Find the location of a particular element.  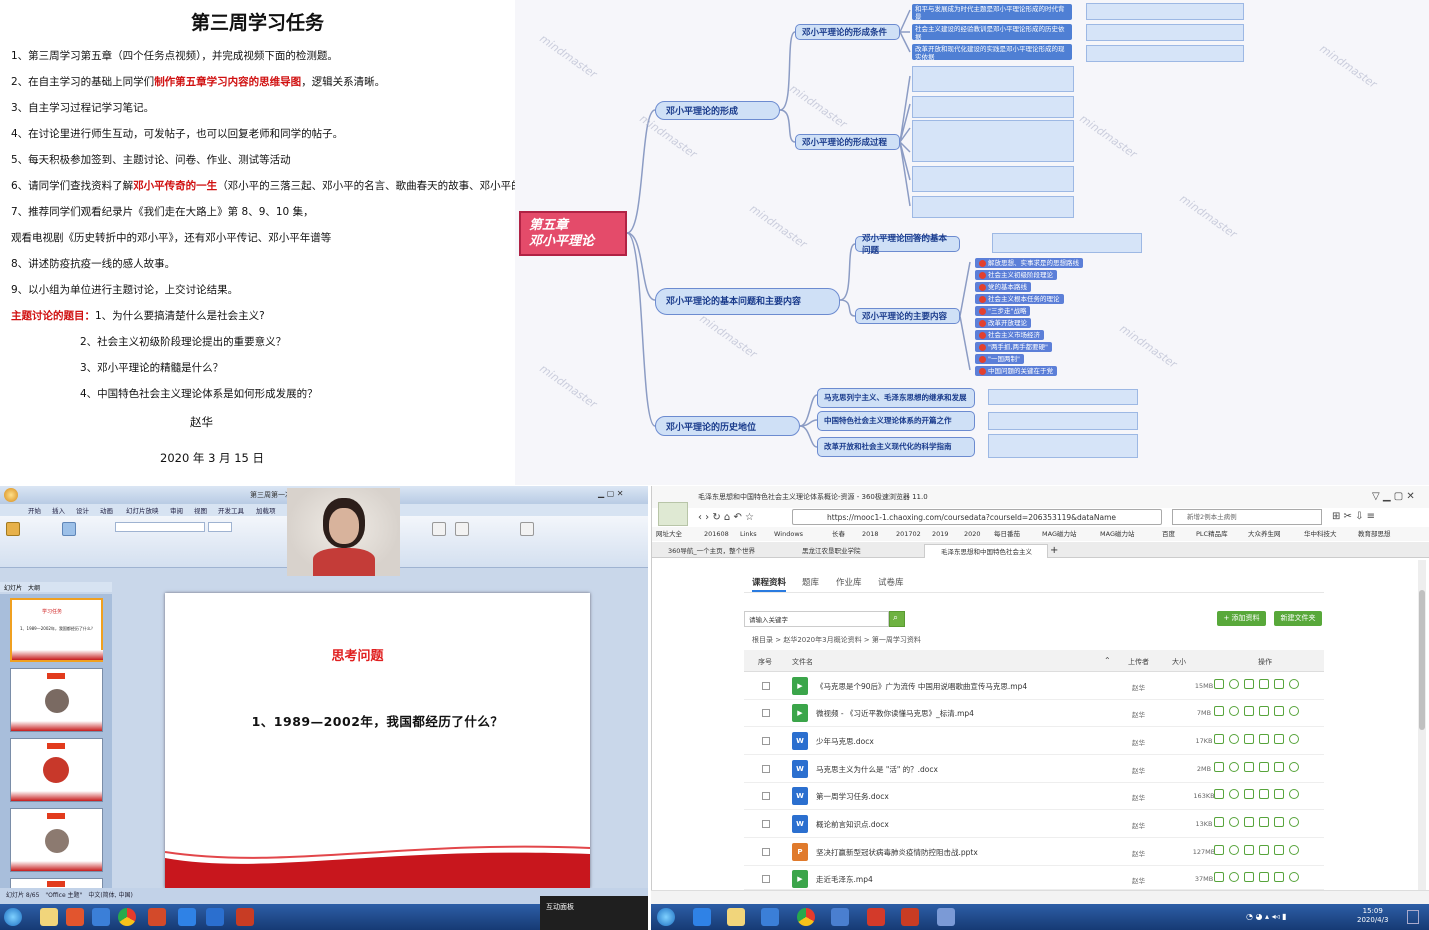

search-button: ⌕ is located at coordinates (897, 619).